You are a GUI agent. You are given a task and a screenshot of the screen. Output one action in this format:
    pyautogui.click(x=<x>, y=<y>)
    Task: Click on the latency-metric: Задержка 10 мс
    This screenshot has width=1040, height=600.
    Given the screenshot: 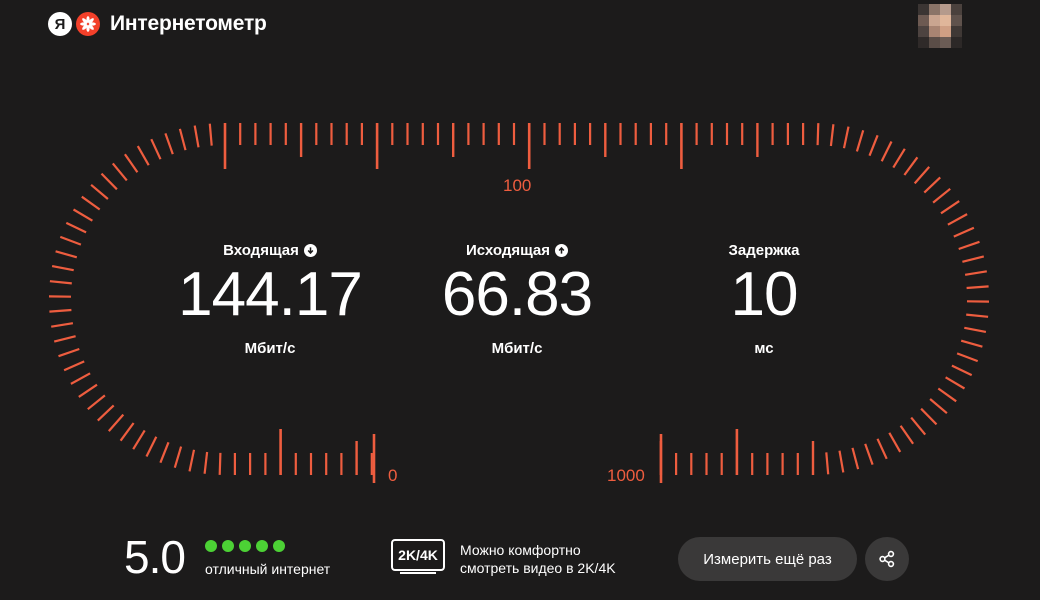 What is the action you would take?
    pyautogui.click(x=764, y=299)
    